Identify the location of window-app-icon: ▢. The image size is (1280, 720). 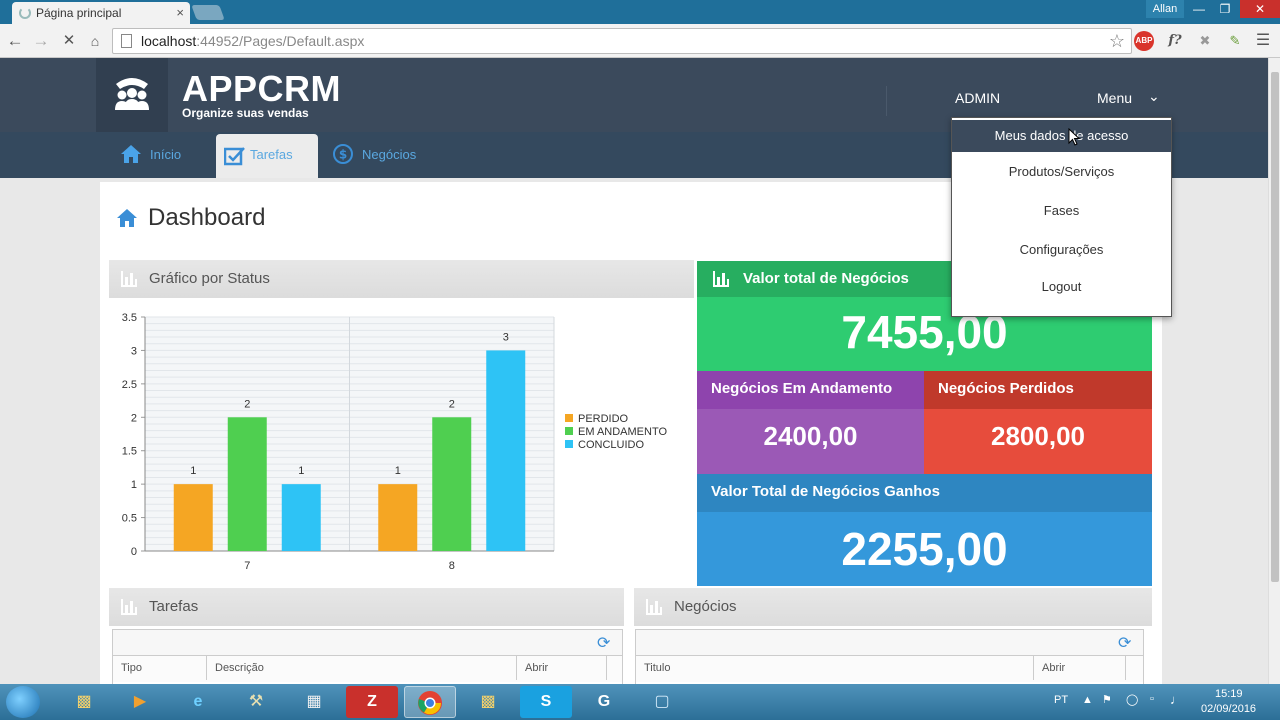
(662, 702).